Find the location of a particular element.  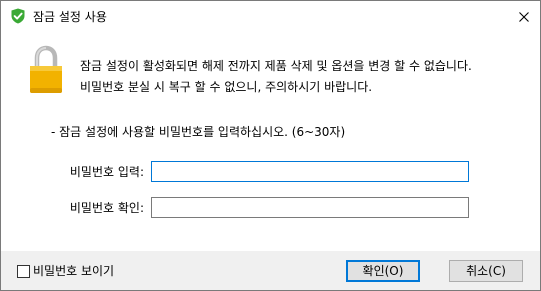

show-password-toggle: 비밀번호 보이기 is located at coordinates (65, 271).